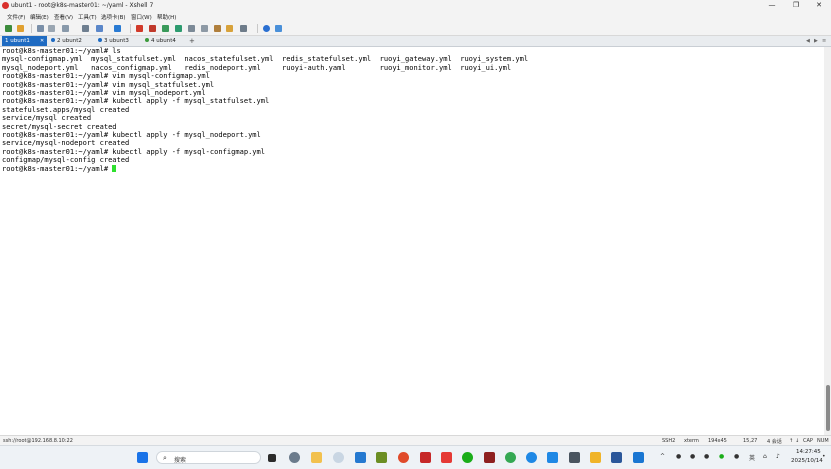 The image size is (831, 469). I want to click on tray-wechat-icon: ●, so click(721, 456).